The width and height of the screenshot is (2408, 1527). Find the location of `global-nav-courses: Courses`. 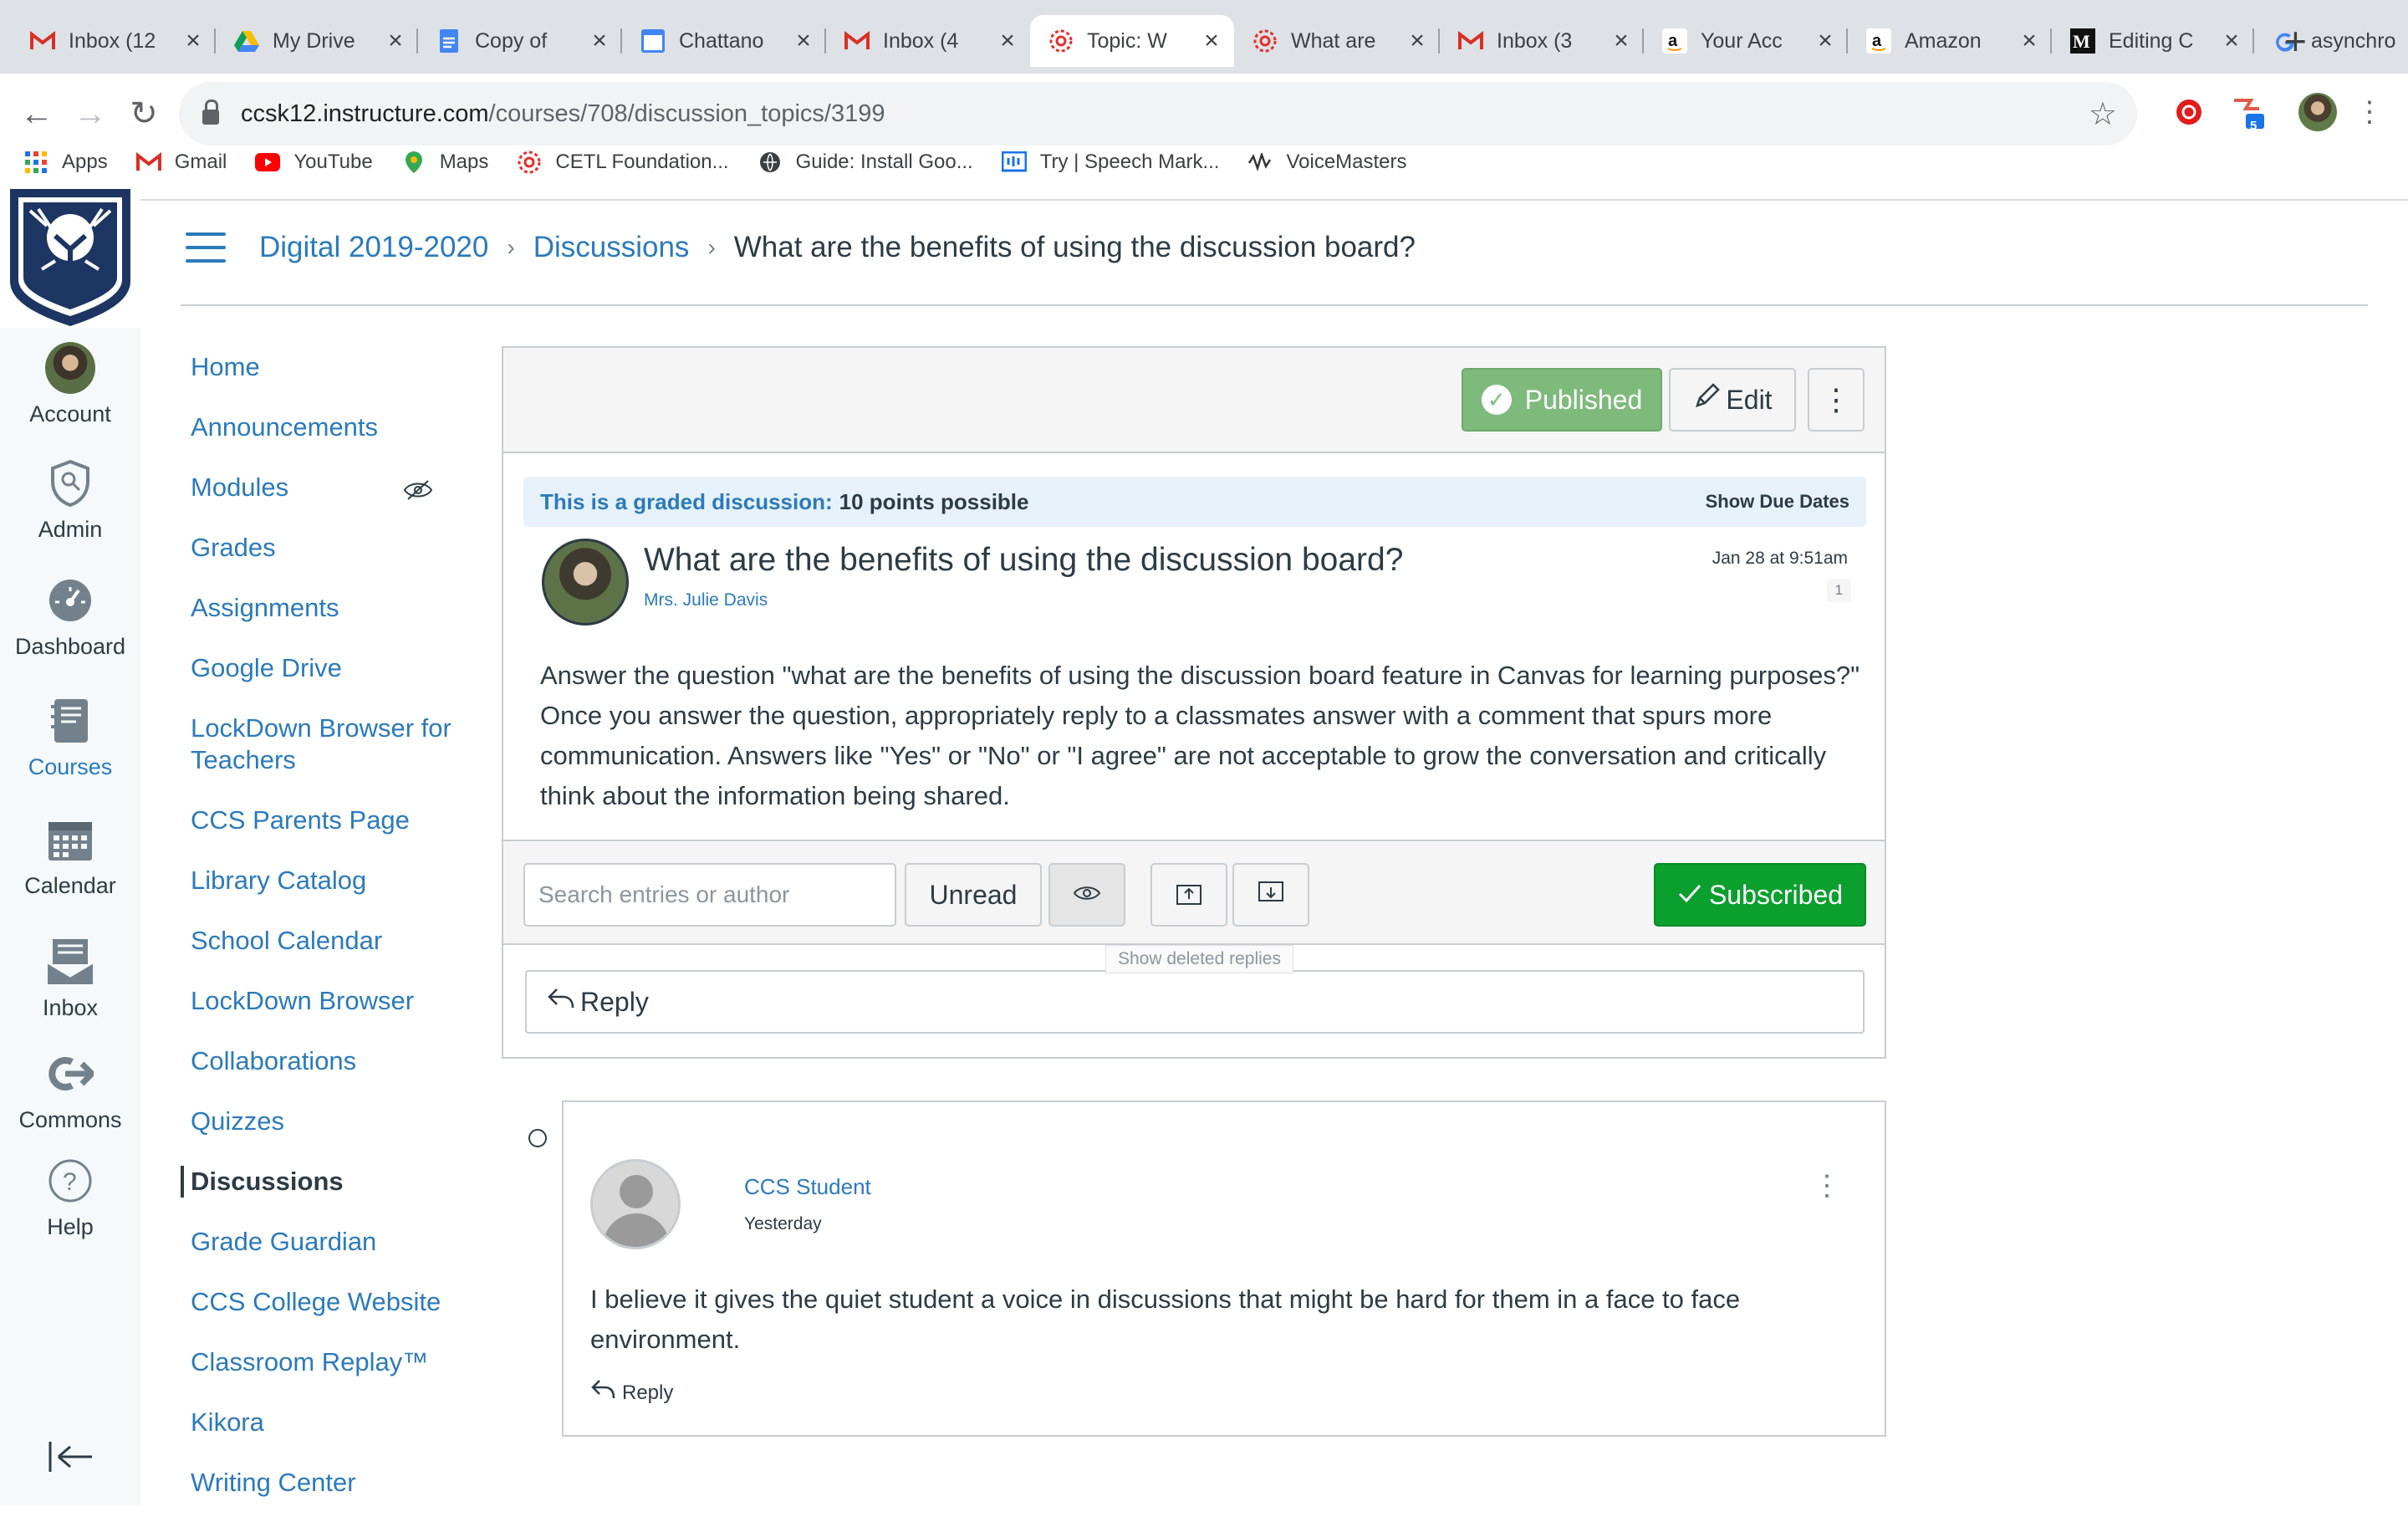

global-nav-courses: Courses is located at coordinates (70, 738).